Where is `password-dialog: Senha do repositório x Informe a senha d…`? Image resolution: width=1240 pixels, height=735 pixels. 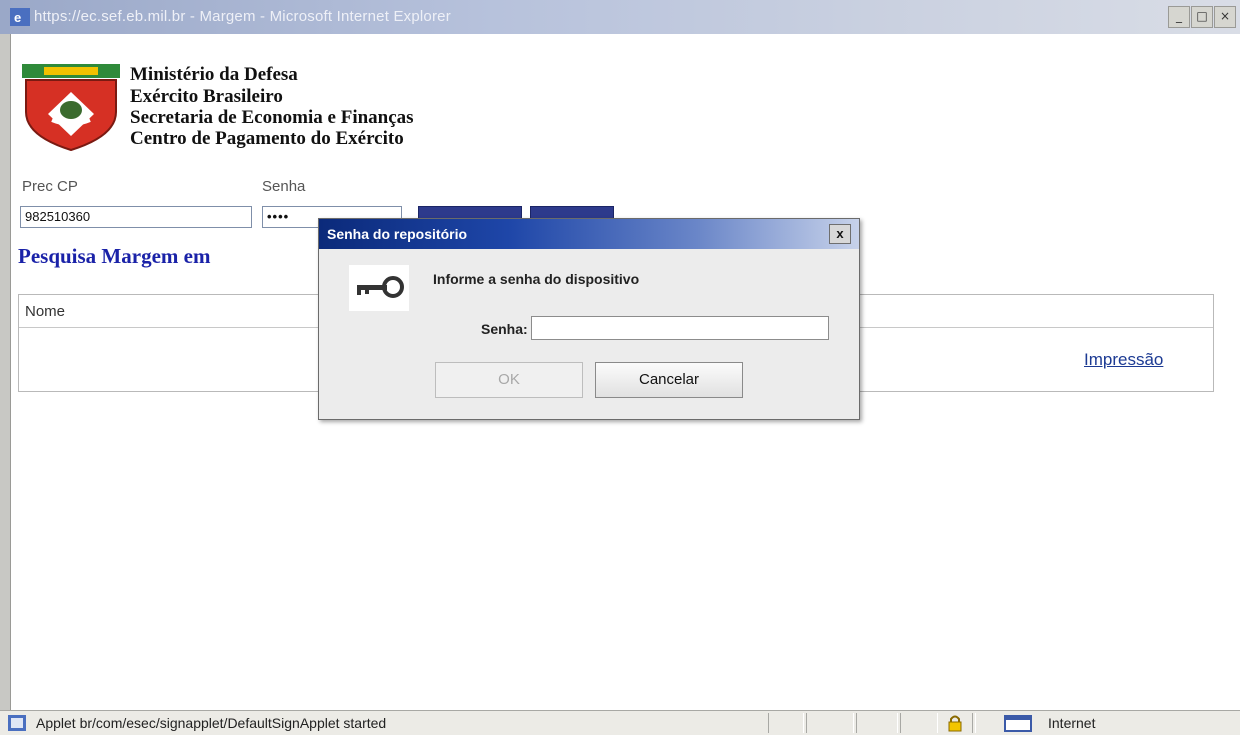 password-dialog: Senha do repositório x Informe a senha d… is located at coordinates (589, 319).